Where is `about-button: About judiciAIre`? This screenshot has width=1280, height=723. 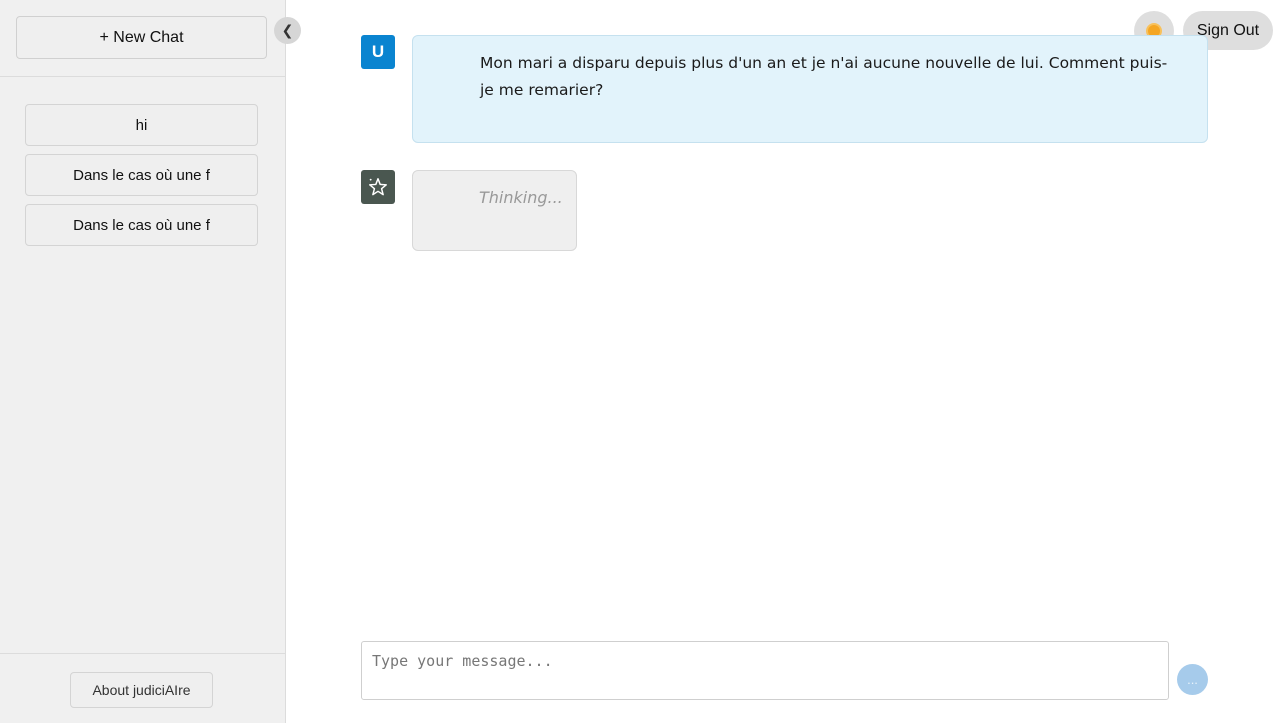 about-button: About judiciAIre is located at coordinates (141, 690).